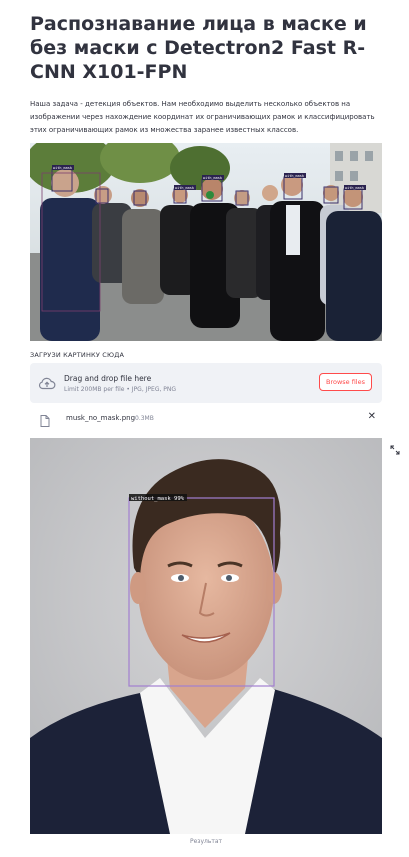 The height and width of the screenshot is (857, 409). Describe the element at coordinates (47, 384) in the screenshot. I see `cloud-upload-icon` at that location.